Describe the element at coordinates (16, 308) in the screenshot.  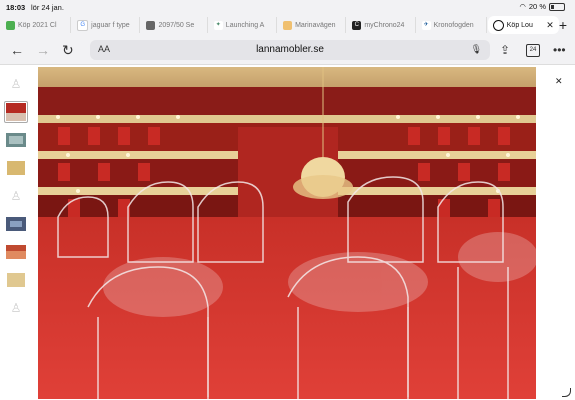
I see `thumbnail-chair-3: ♙` at that location.